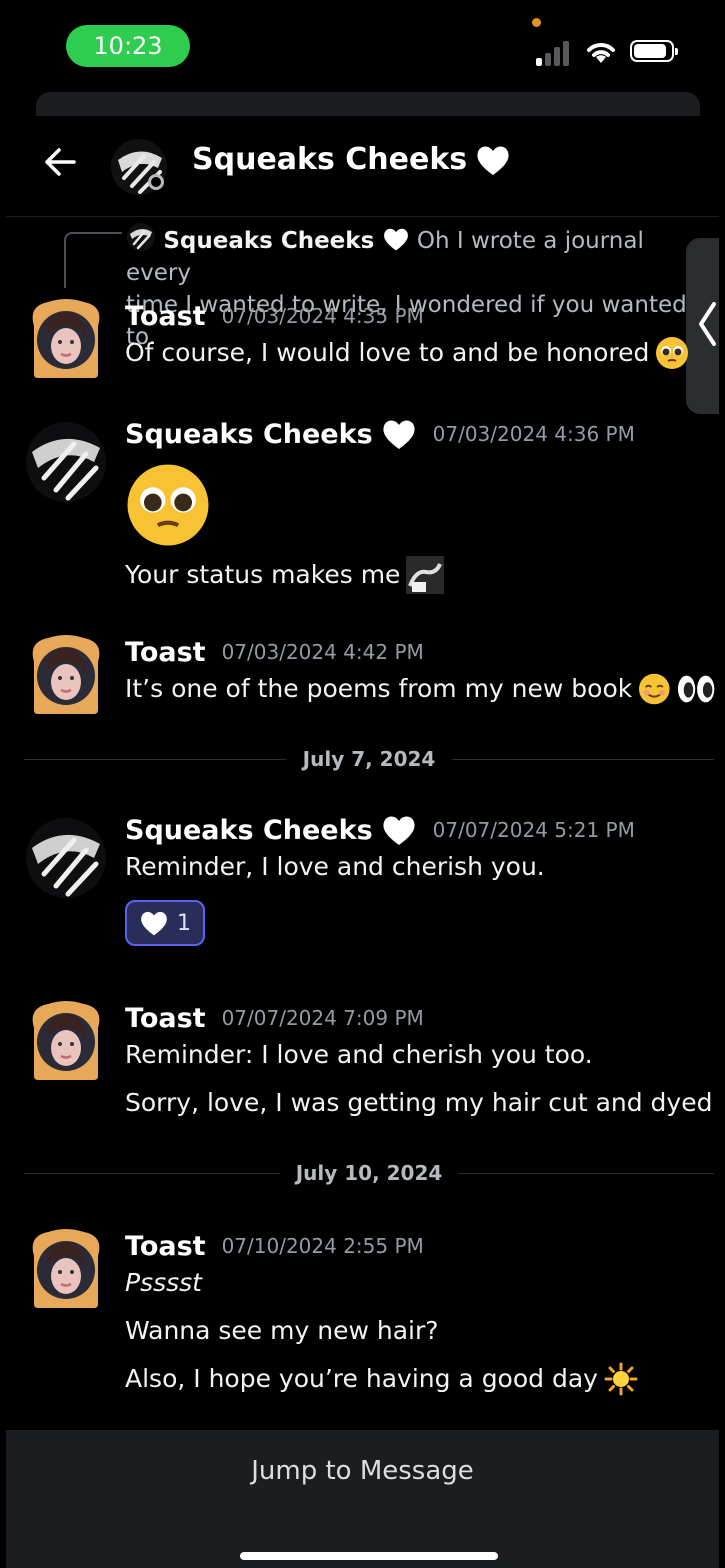 This screenshot has height=1568, width=725. I want to click on eyes-icon, so click(696, 689).